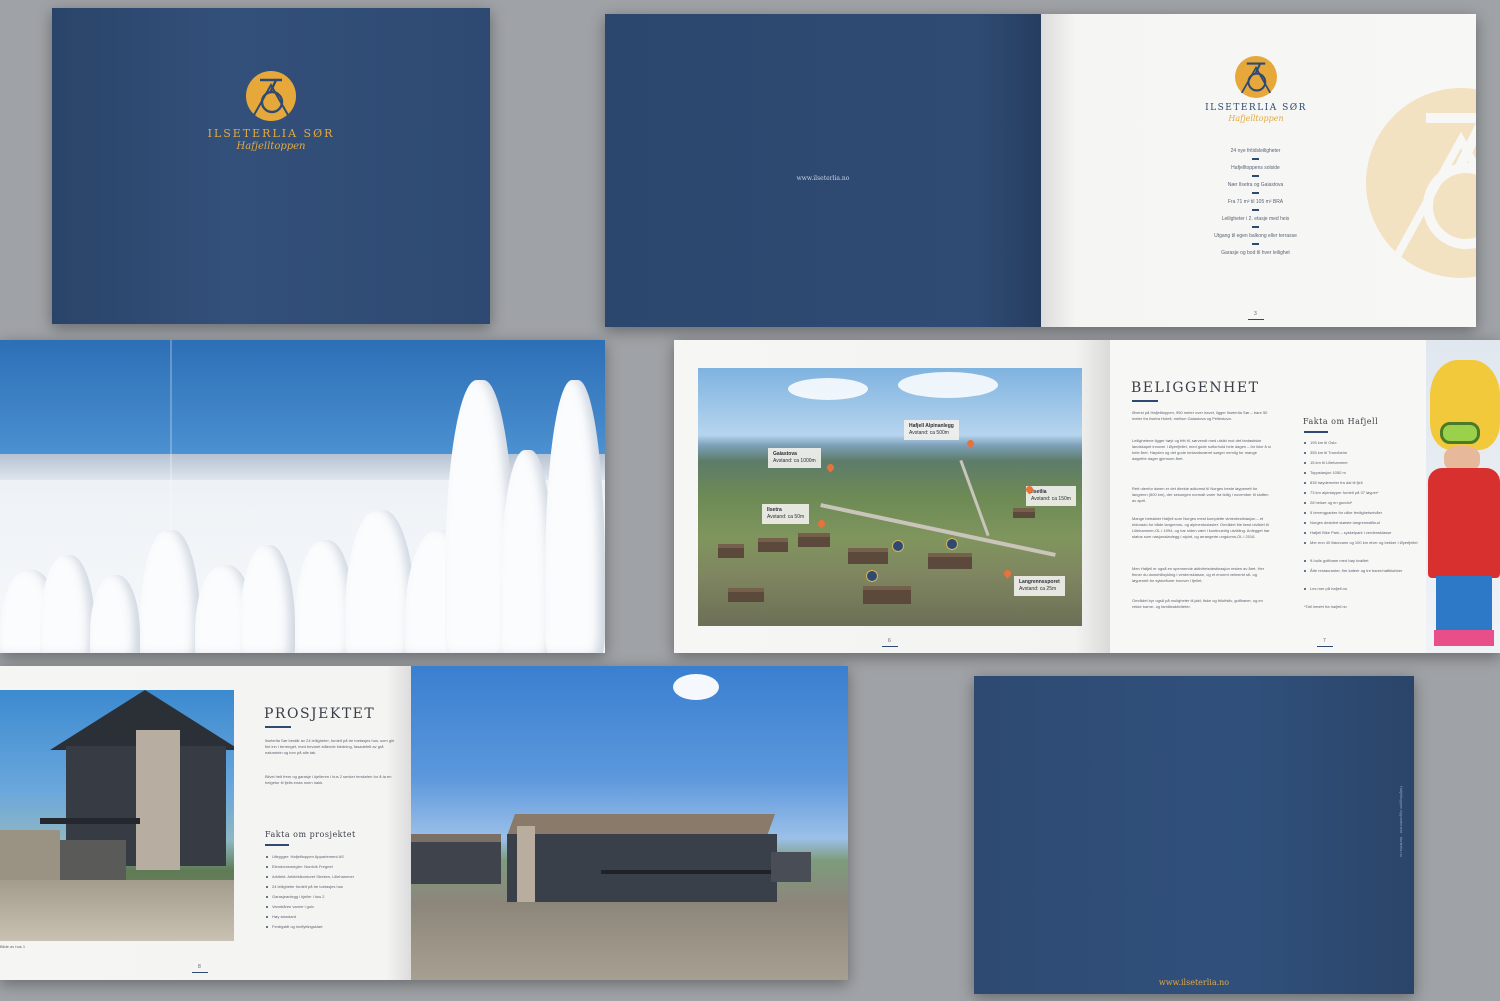 This screenshot has width=1500, height=1001. I want to click on red-jacket, so click(1464, 523).